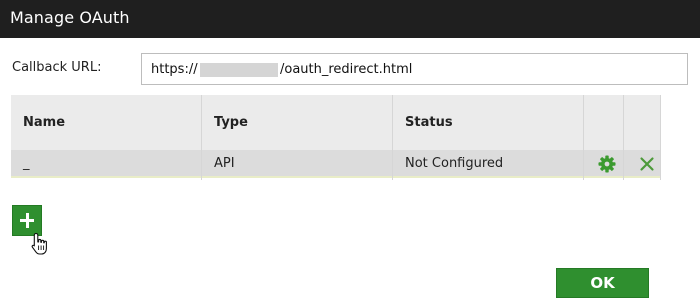 This screenshot has height=308, width=700. I want to click on column-header-type: Type, so click(231, 122).